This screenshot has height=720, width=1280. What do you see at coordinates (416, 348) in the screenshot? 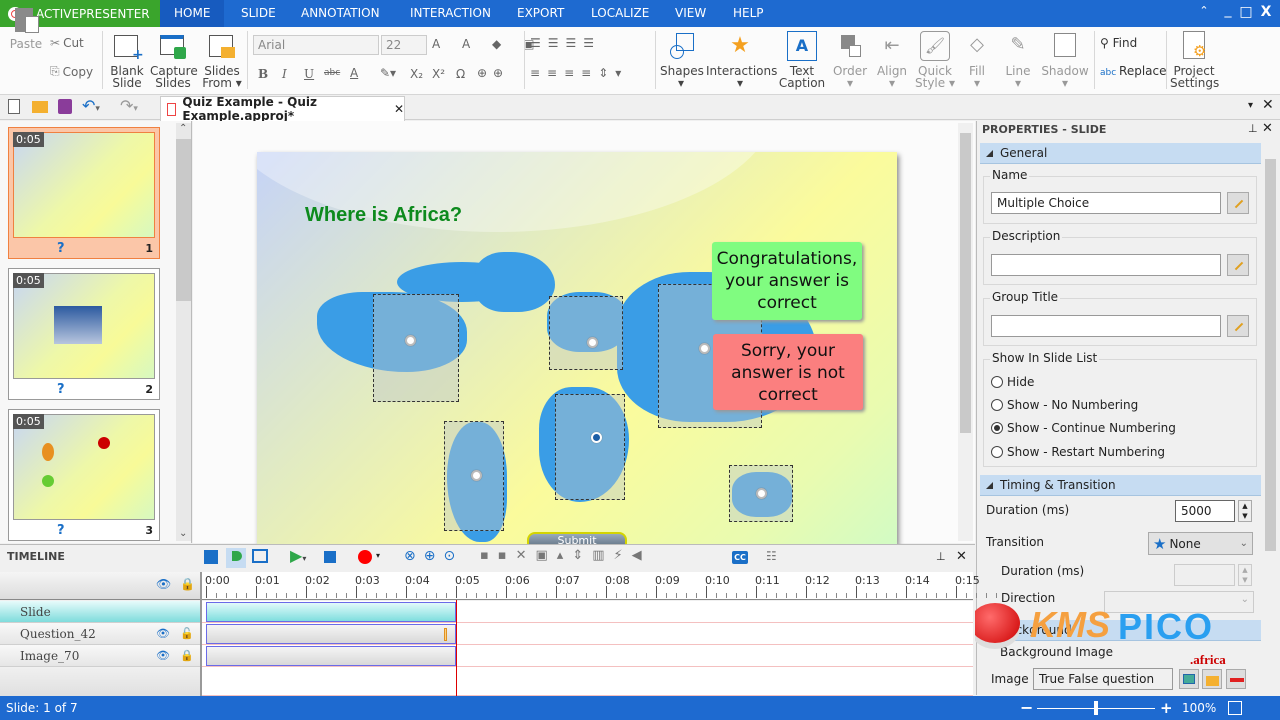
I see `hotspot-north-america` at bounding box center [416, 348].